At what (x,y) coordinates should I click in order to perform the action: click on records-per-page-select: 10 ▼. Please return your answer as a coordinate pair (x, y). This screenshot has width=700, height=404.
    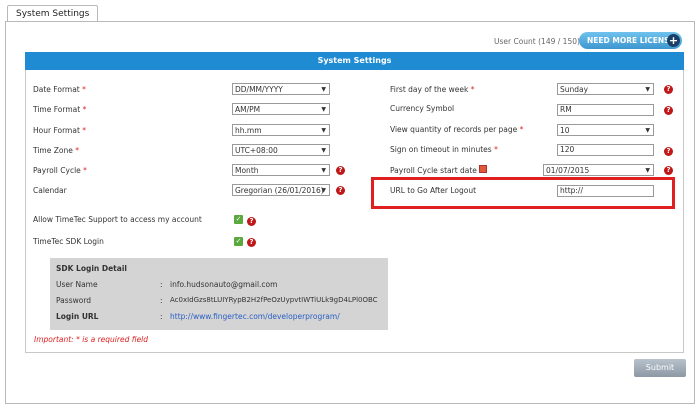
    Looking at the image, I should click on (605, 130).